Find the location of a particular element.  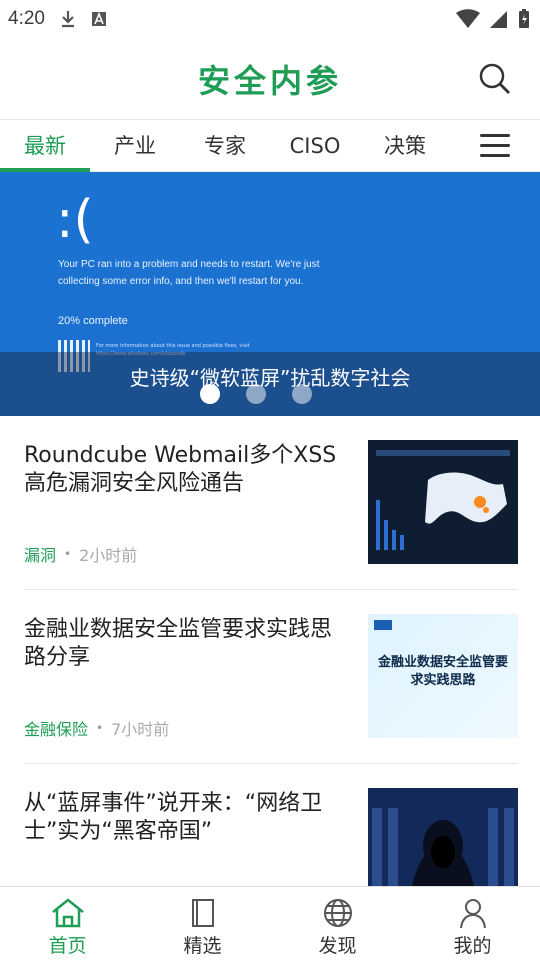

tabbar-featured: 精选 is located at coordinates (202, 923).